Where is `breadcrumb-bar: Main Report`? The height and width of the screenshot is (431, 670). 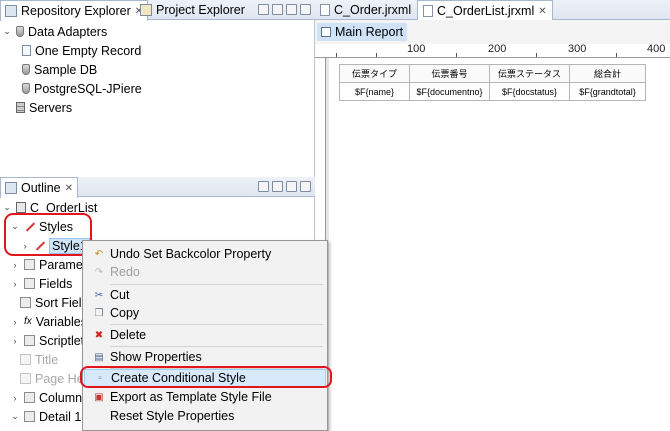
breadcrumb-bar: Main Report is located at coordinates (492, 32).